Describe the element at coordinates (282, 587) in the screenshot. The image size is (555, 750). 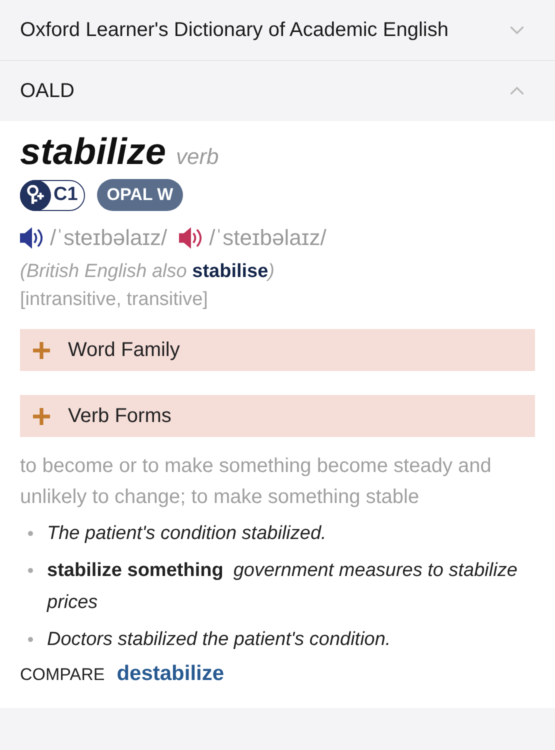
I see `example-sentence: stabilize something government measures to stabilize prices` at that location.